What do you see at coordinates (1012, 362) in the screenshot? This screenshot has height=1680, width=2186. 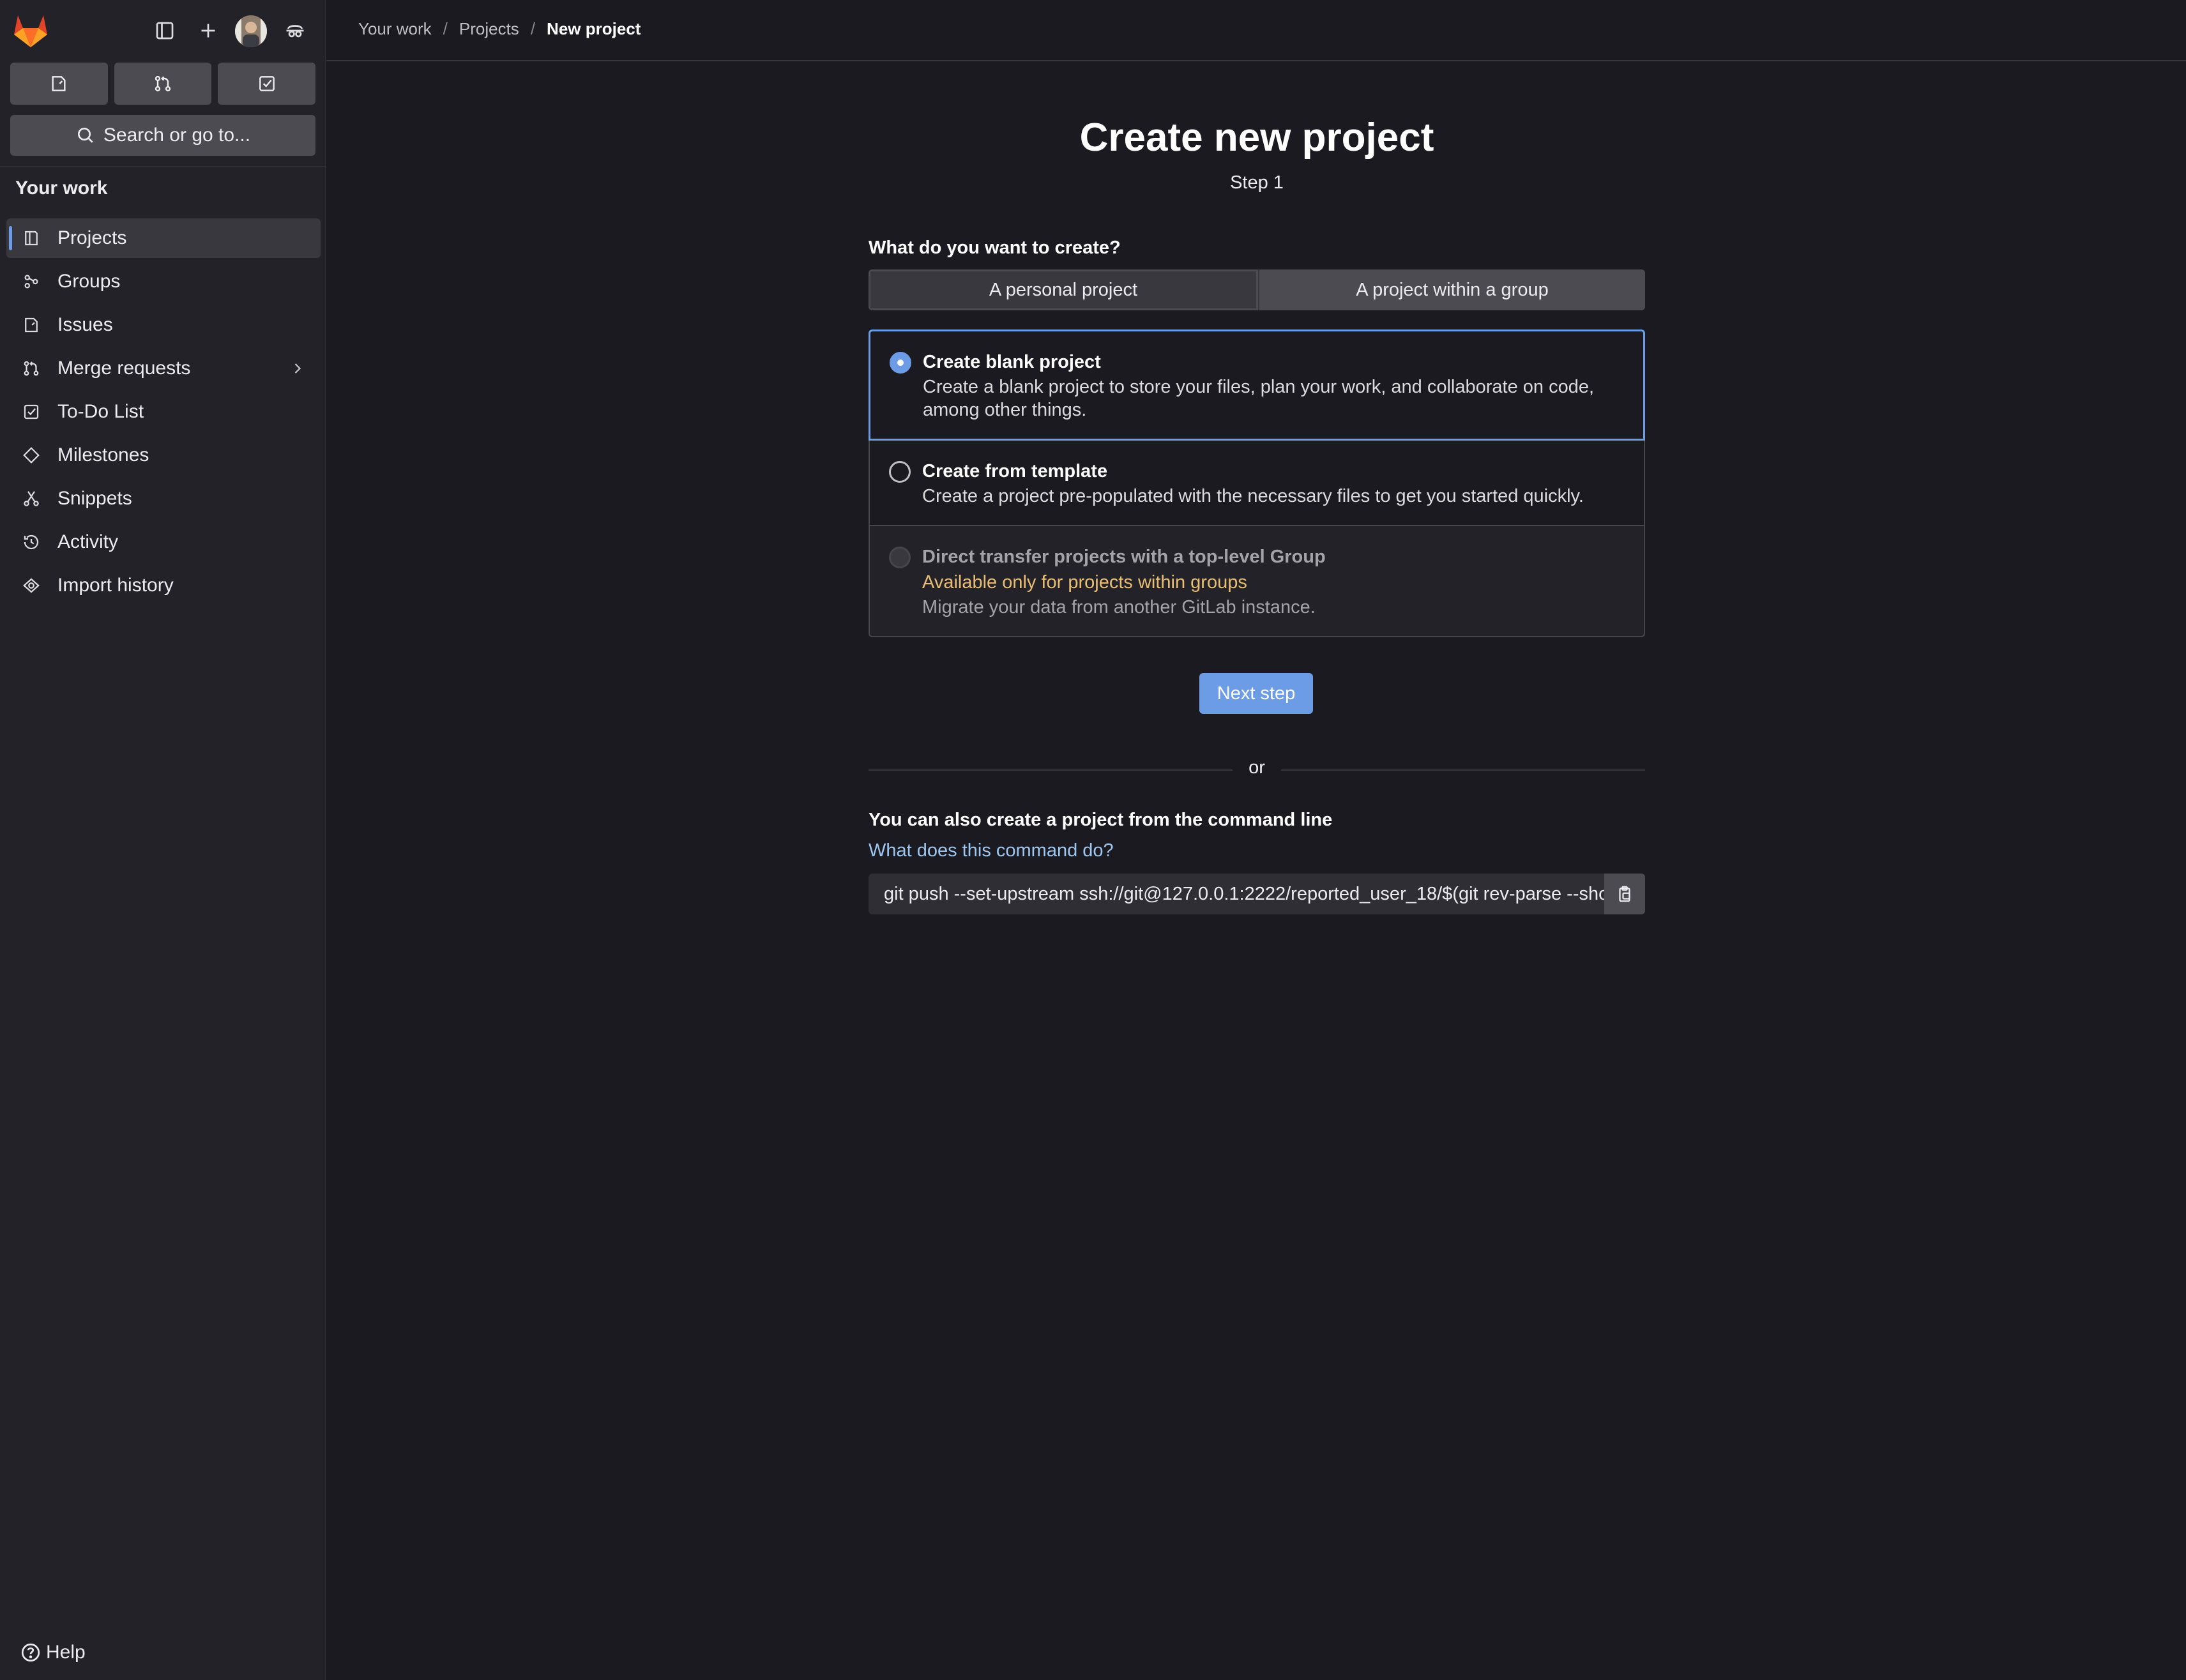 I see `option-title: Create blank project` at bounding box center [1012, 362].